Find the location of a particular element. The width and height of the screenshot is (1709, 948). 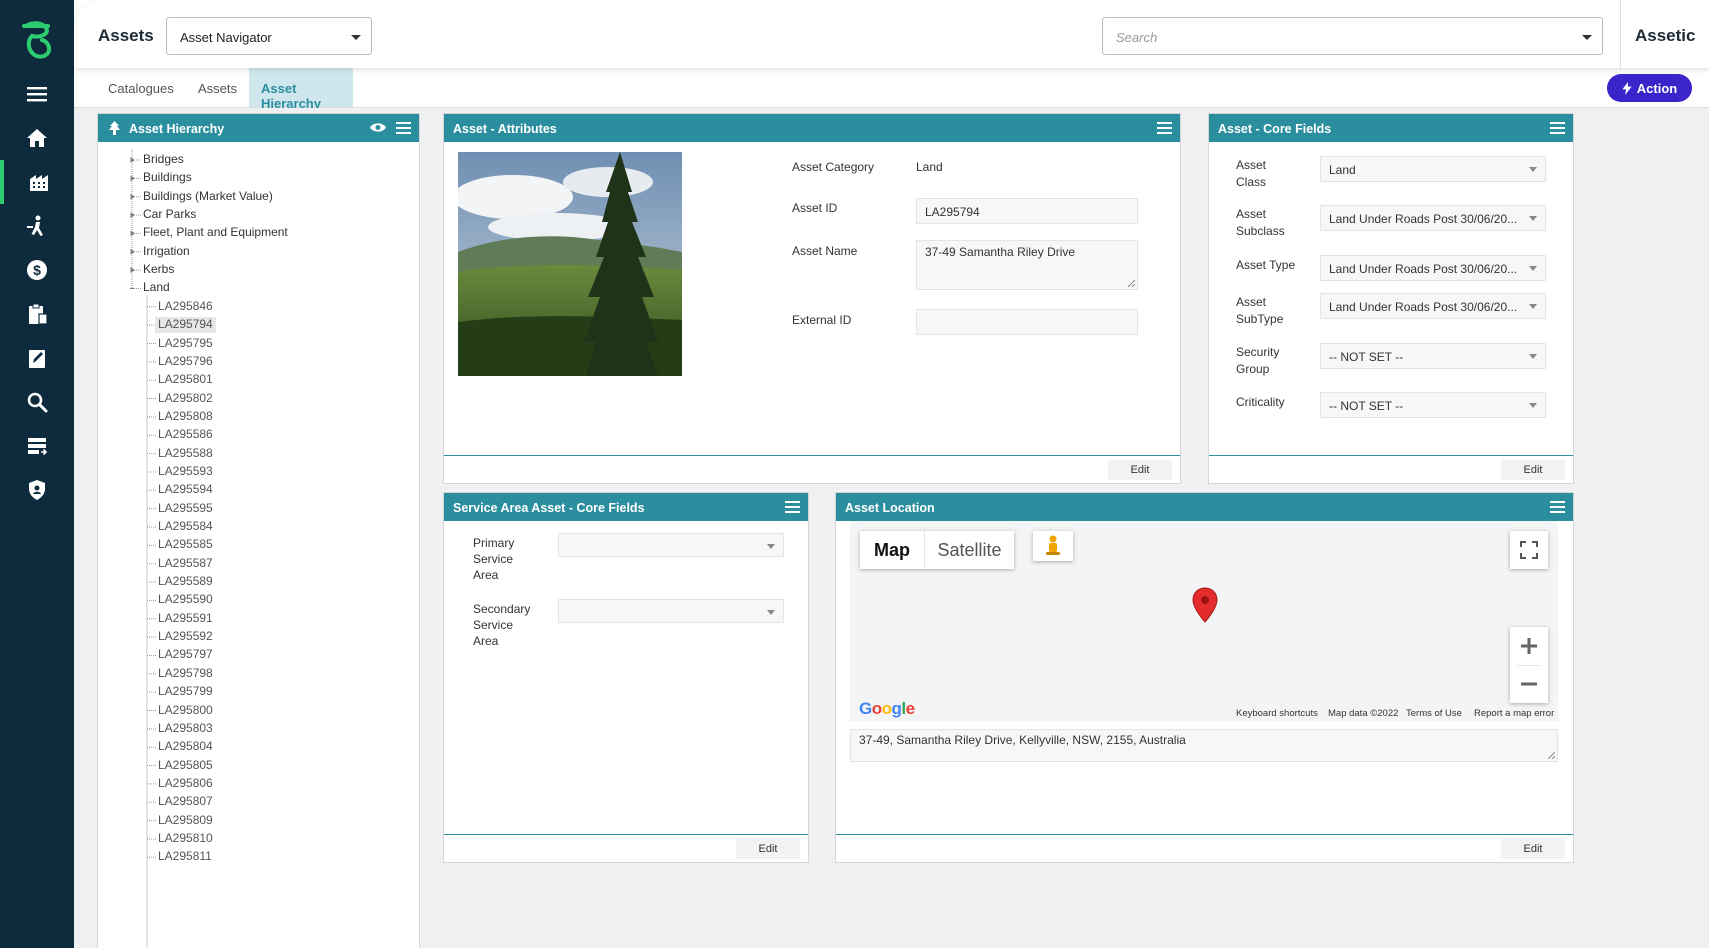

tree-node-la295809: LA295809 is located at coordinates (185, 821).